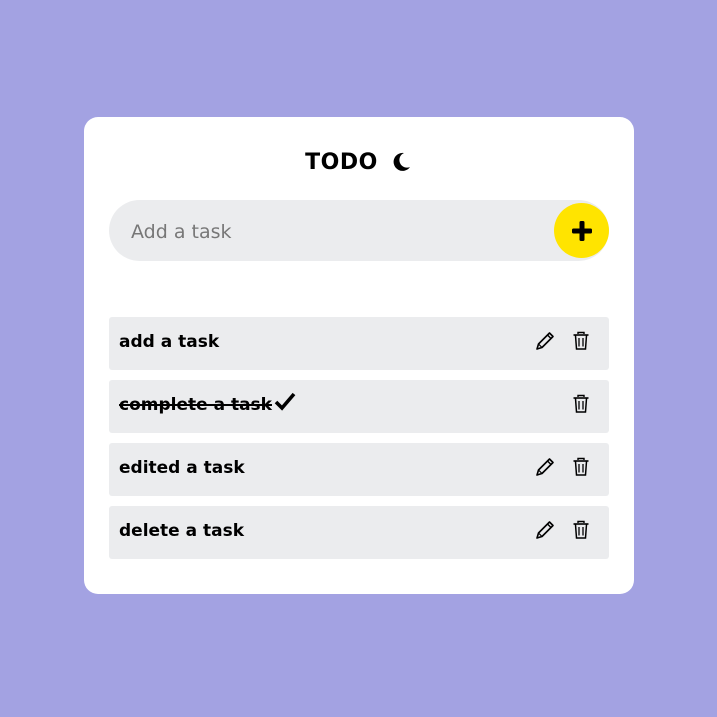  What do you see at coordinates (331, 231) in the screenshot?
I see `task-input` at bounding box center [331, 231].